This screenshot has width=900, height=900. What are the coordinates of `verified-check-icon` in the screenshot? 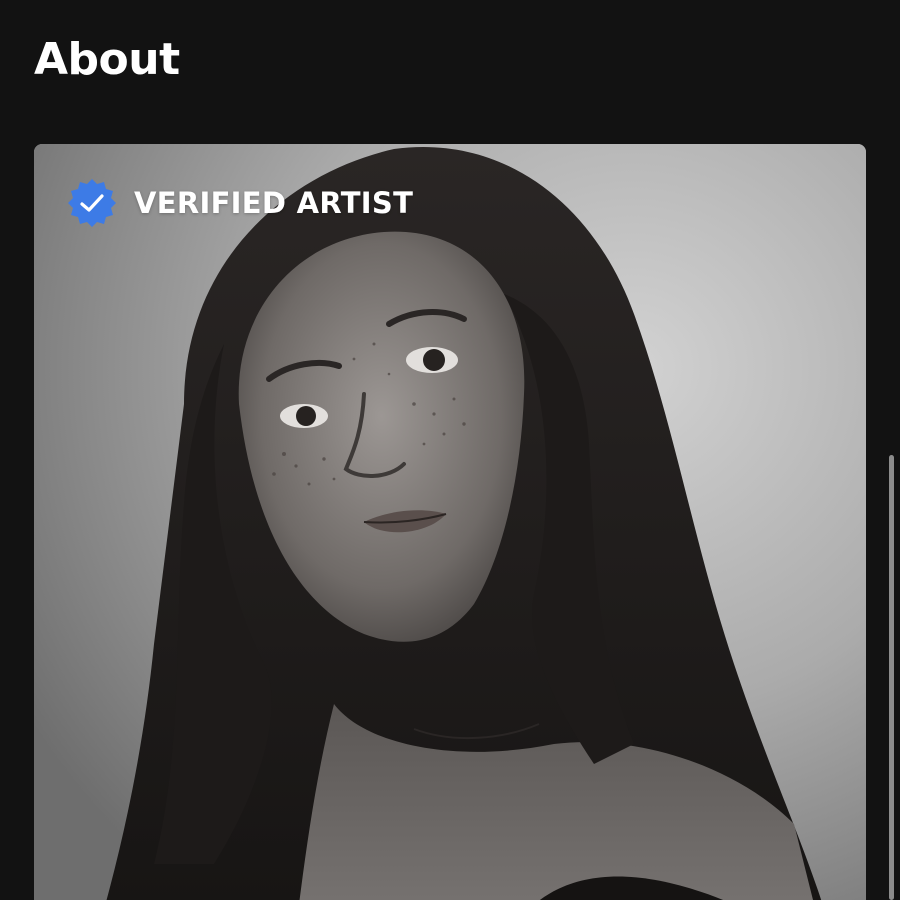 It's located at (92, 203).